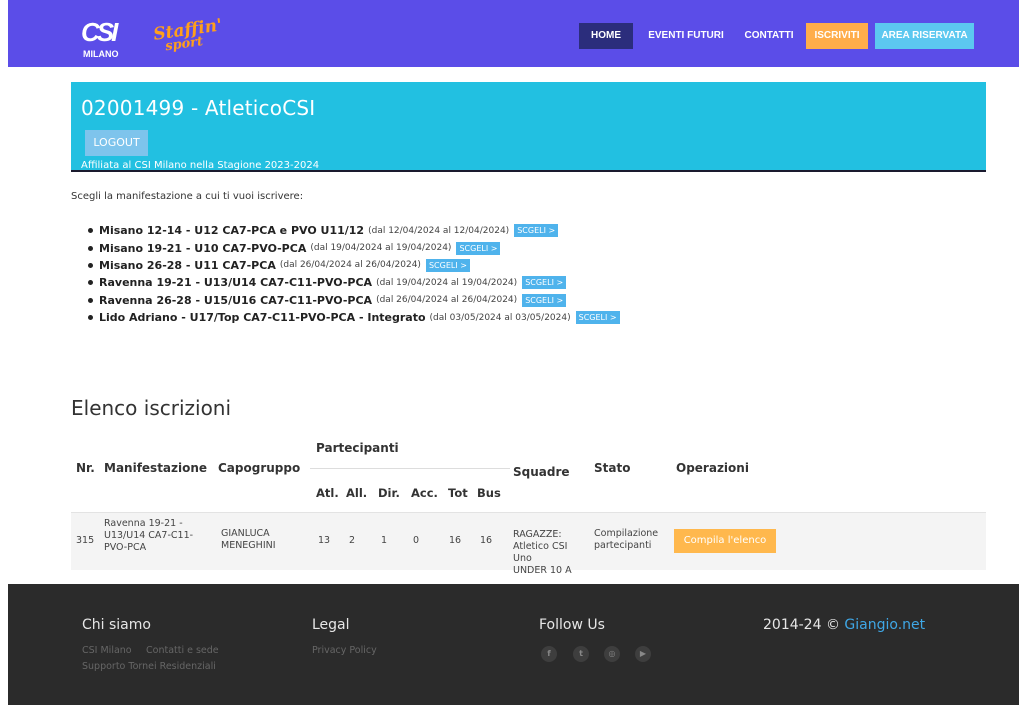  Describe the element at coordinates (151, 408) in the screenshot. I see `registrations-title: Elenco iscrizioni` at that location.